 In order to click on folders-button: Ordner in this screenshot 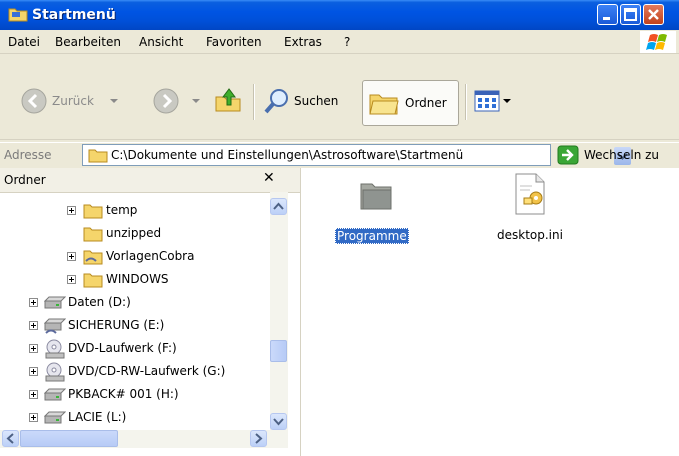, I will do `click(410, 103)`.